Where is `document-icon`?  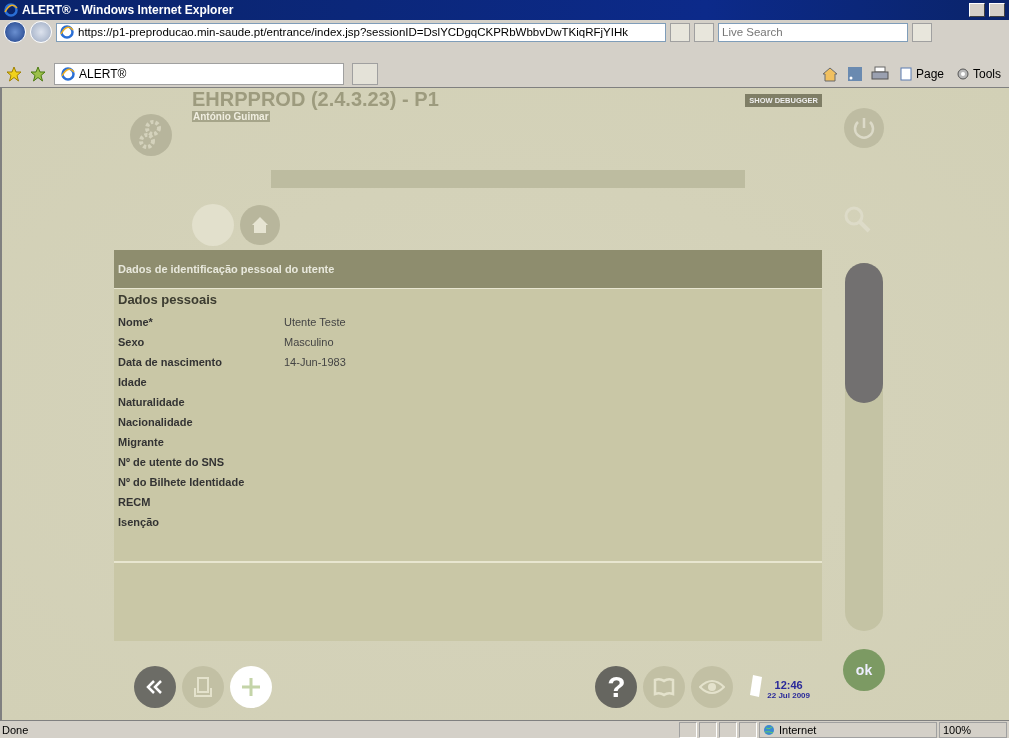 document-icon is located at coordinates (203, 686).